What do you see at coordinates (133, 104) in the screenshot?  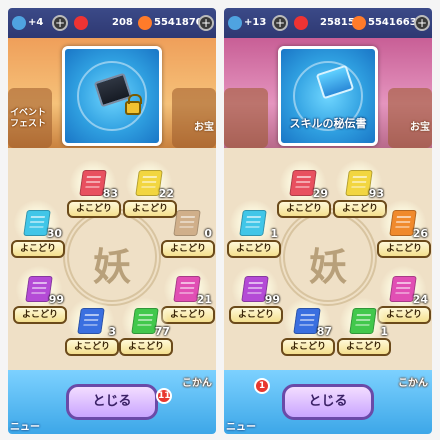 I see `lock-icon` at bounding box center [133, 104].